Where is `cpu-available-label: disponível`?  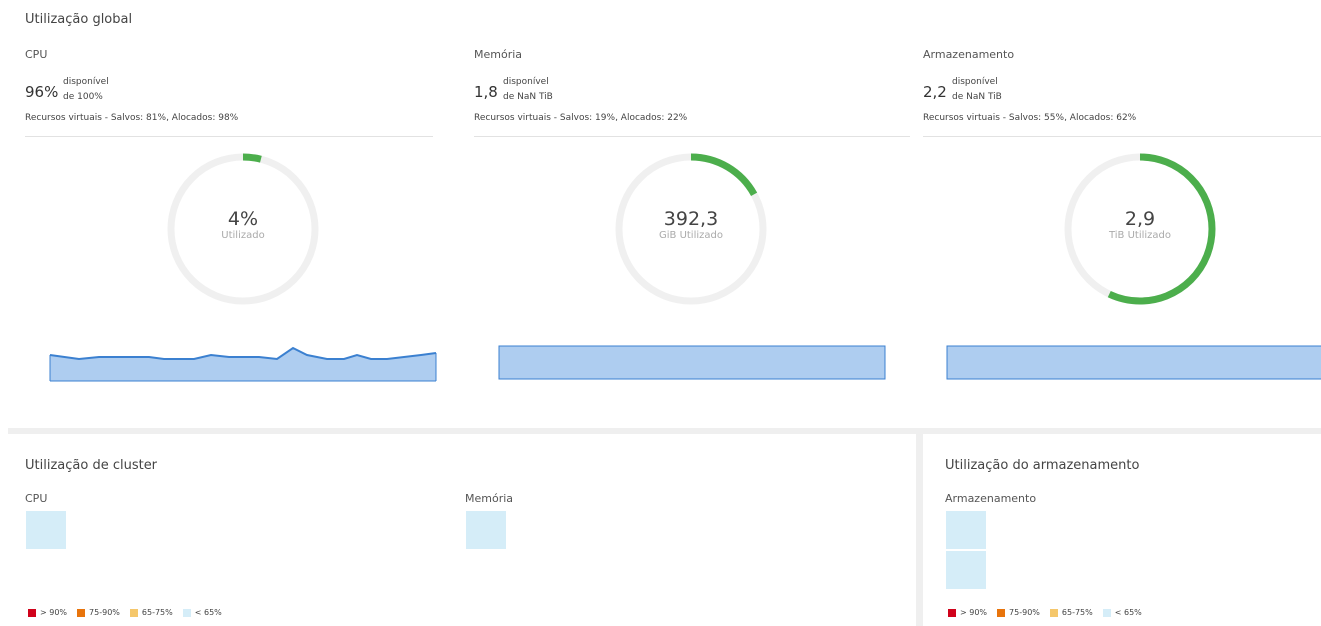
cpu-available-label: disponível is located at coordinates (86, 82).